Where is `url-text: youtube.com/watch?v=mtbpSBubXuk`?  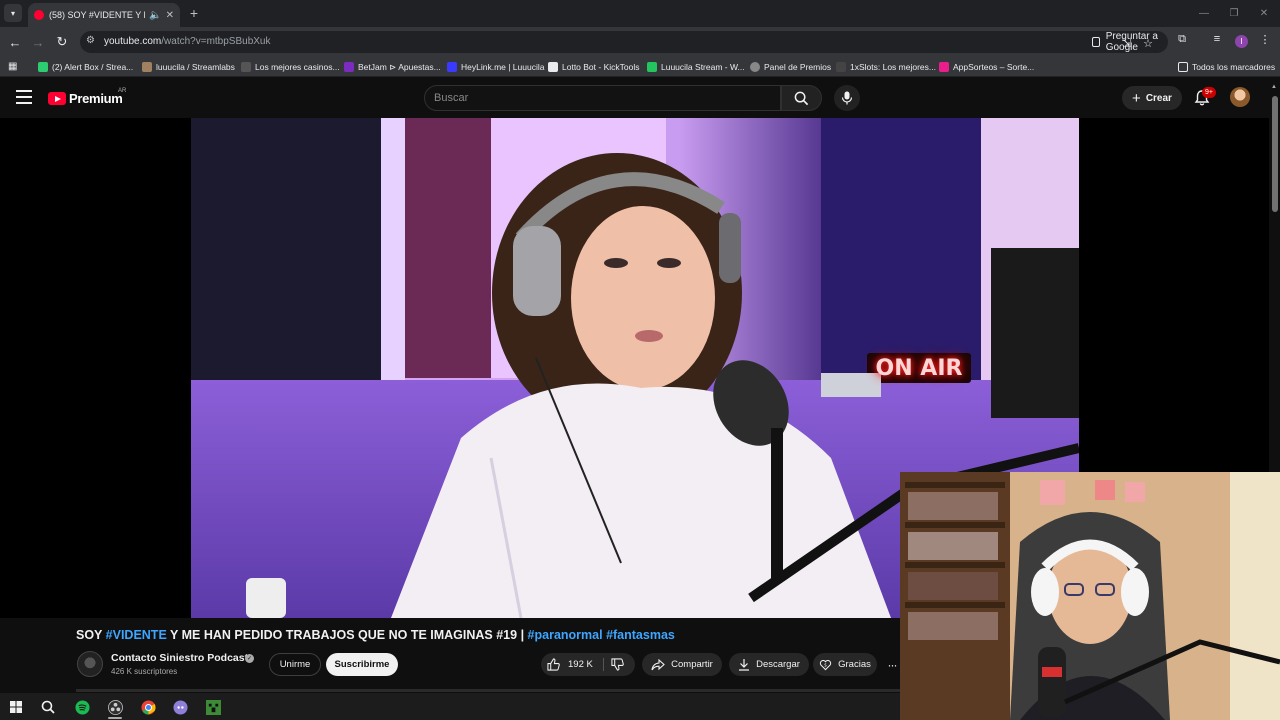
url-text: youtube.com/watch?v=mtbpSBubXuk is located at coordinates (187, 41).